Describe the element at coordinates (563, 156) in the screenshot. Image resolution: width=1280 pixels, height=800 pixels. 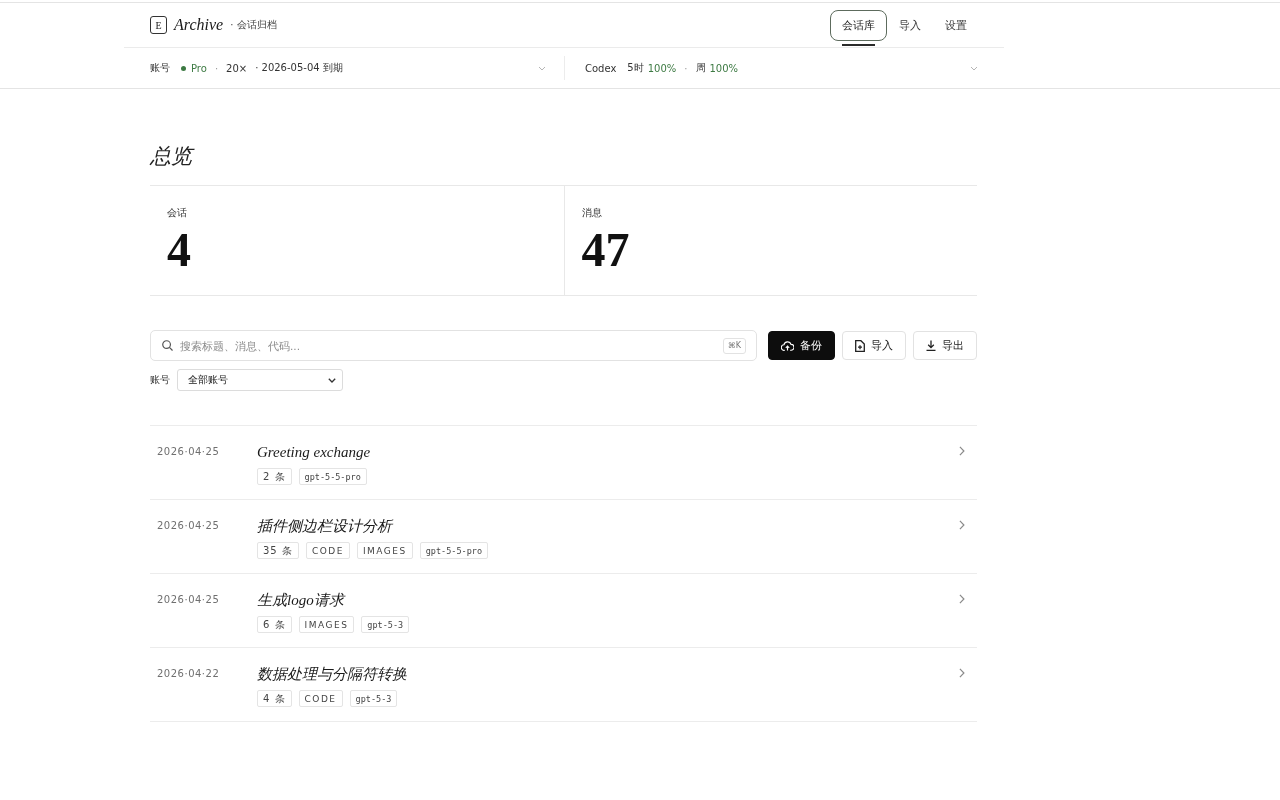
I see `section-title: 总览` at that location.